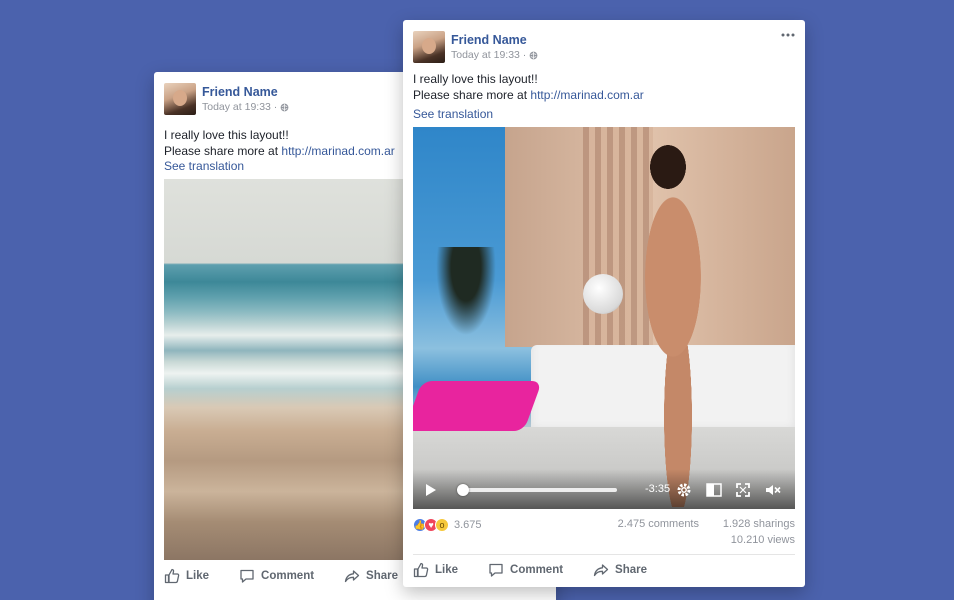  What do you see at coordinates (762, 540) in the screenshot?
I see `views-count: 10.210 views` at bounding box center [762, 540].